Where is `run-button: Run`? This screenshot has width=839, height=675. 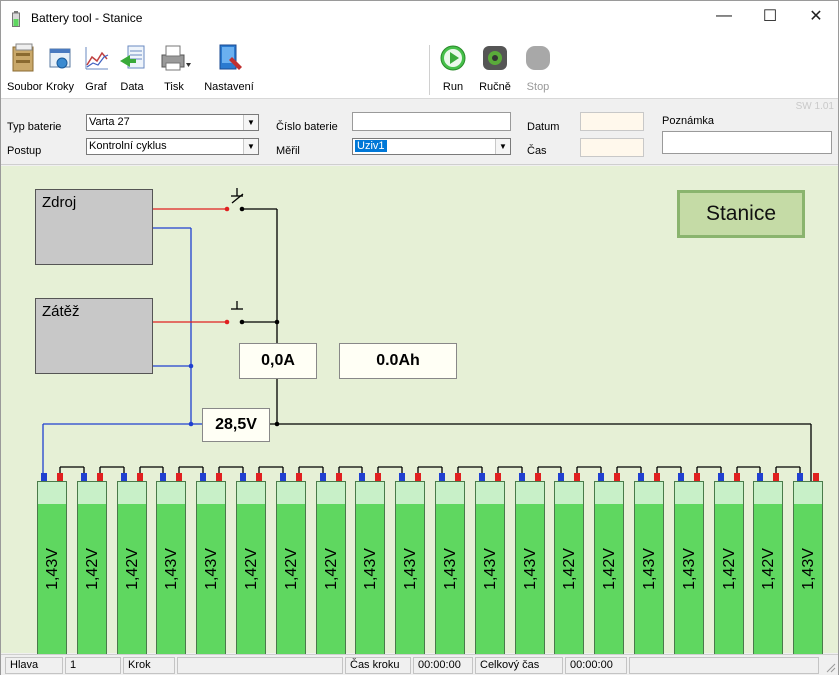 run-button: Run is located at coordinates (453, 69).